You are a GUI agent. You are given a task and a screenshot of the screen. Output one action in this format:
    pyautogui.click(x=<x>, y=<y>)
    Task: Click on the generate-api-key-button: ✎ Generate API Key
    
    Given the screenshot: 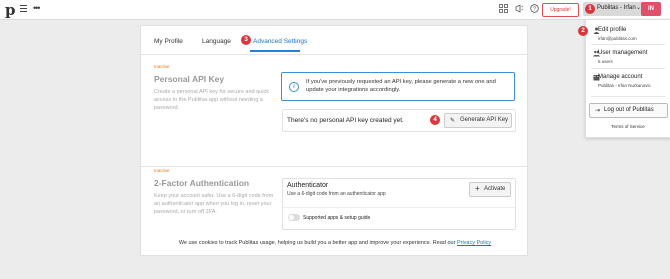 What is the action you would take?
    pyautogui.click(x=478, y=120)
    